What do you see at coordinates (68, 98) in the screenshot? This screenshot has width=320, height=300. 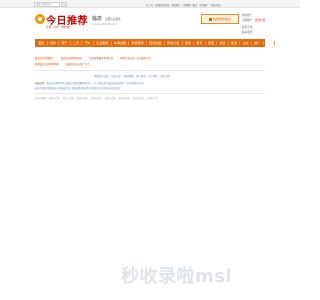 I see `city-link: 临泉二手网` at bounding box center [68, 98].